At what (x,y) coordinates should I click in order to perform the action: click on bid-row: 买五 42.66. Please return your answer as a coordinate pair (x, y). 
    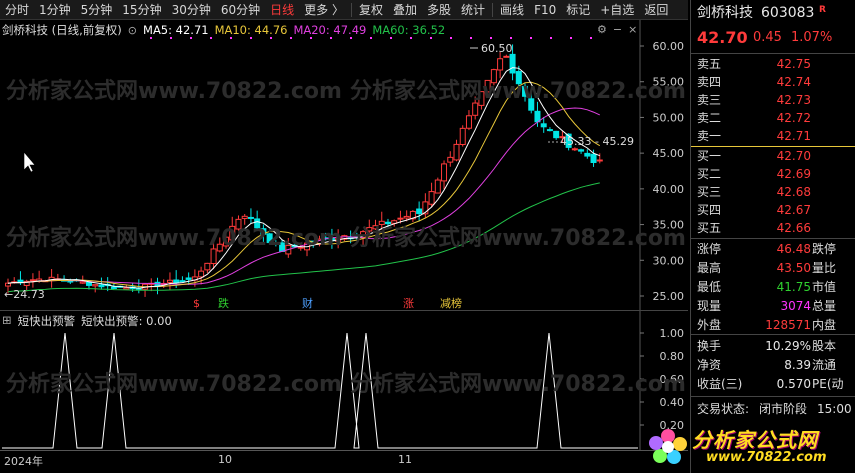
    Looking at the image, I should click on (773, 228).